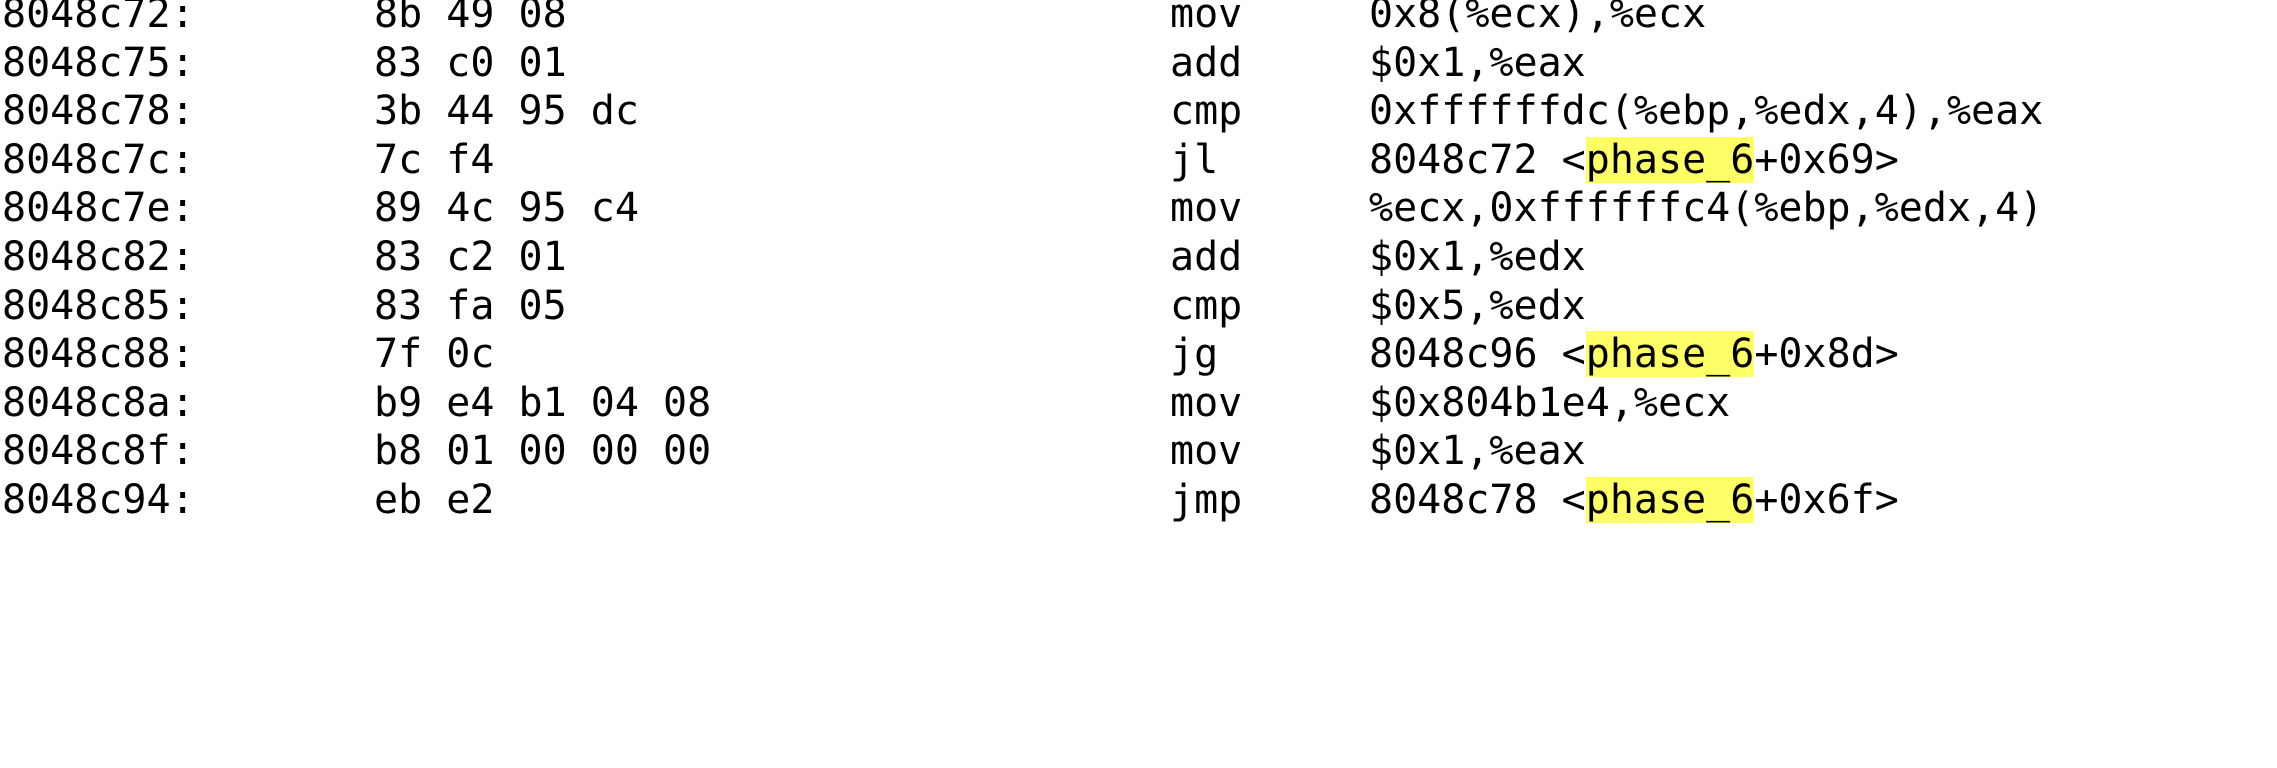 This screenshot has width=2277, height=768. Describe the element at coordinates (543, 402) in the screenshot. I see `instruction-bytes: b9 e4 b1 04 08` at that location.